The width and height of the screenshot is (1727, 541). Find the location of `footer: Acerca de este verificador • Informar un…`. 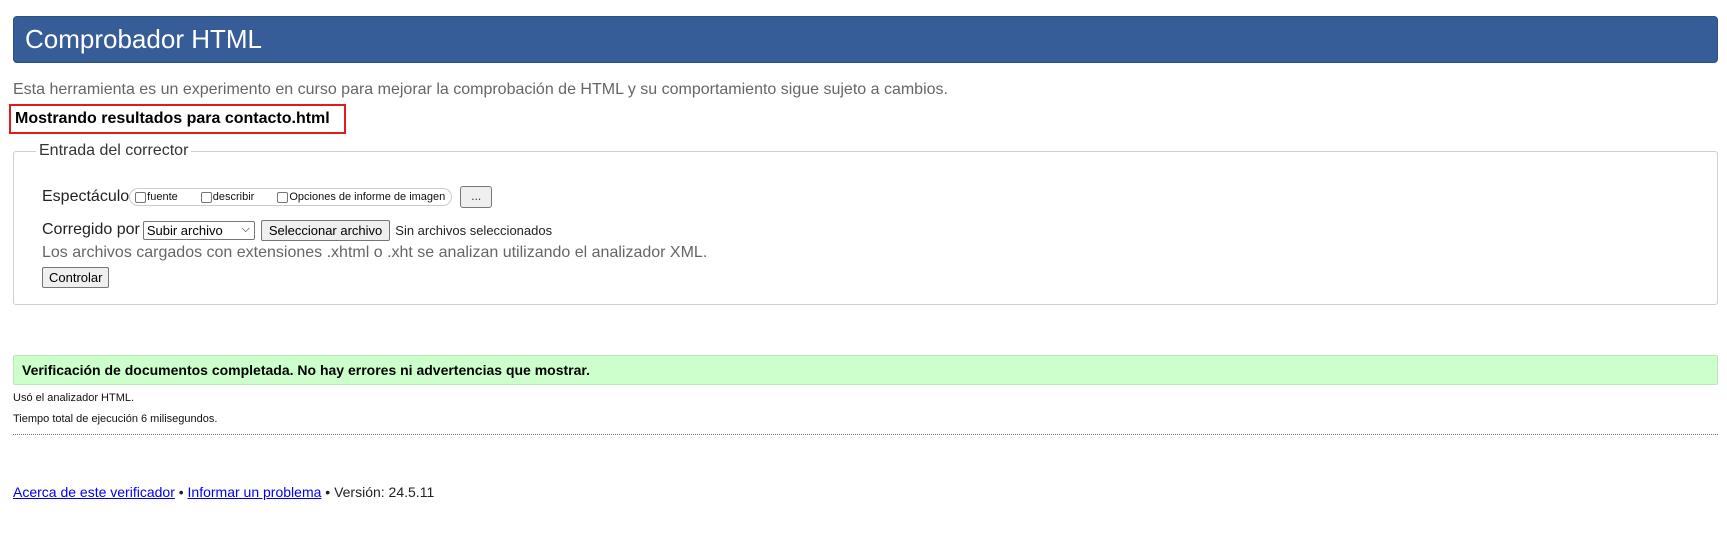

footer: Acerca de este verificador • Informar un… is located at coordinates (223, 492).